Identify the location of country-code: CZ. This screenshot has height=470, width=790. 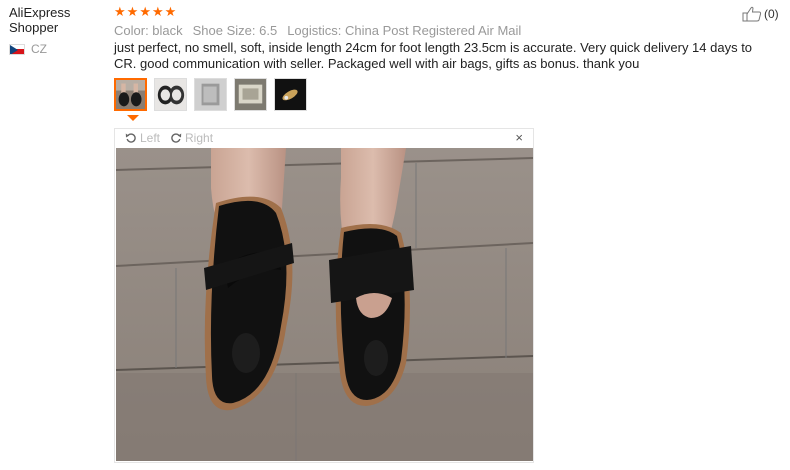
(39, 49).